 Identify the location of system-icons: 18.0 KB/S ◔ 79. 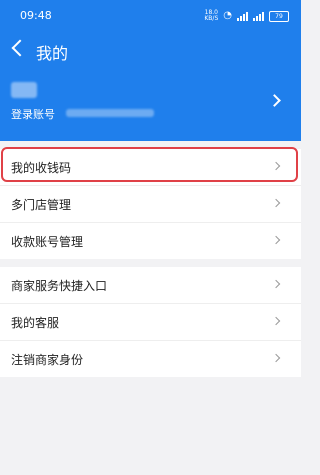
(246, 16).